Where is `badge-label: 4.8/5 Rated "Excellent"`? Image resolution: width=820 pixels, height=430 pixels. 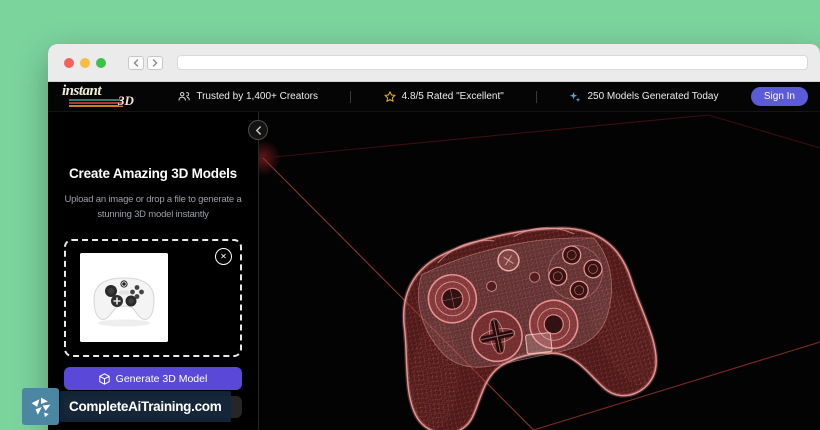 badge-label: 4.8/5 Rated "Excellent" is located at coordinates (452, 96).